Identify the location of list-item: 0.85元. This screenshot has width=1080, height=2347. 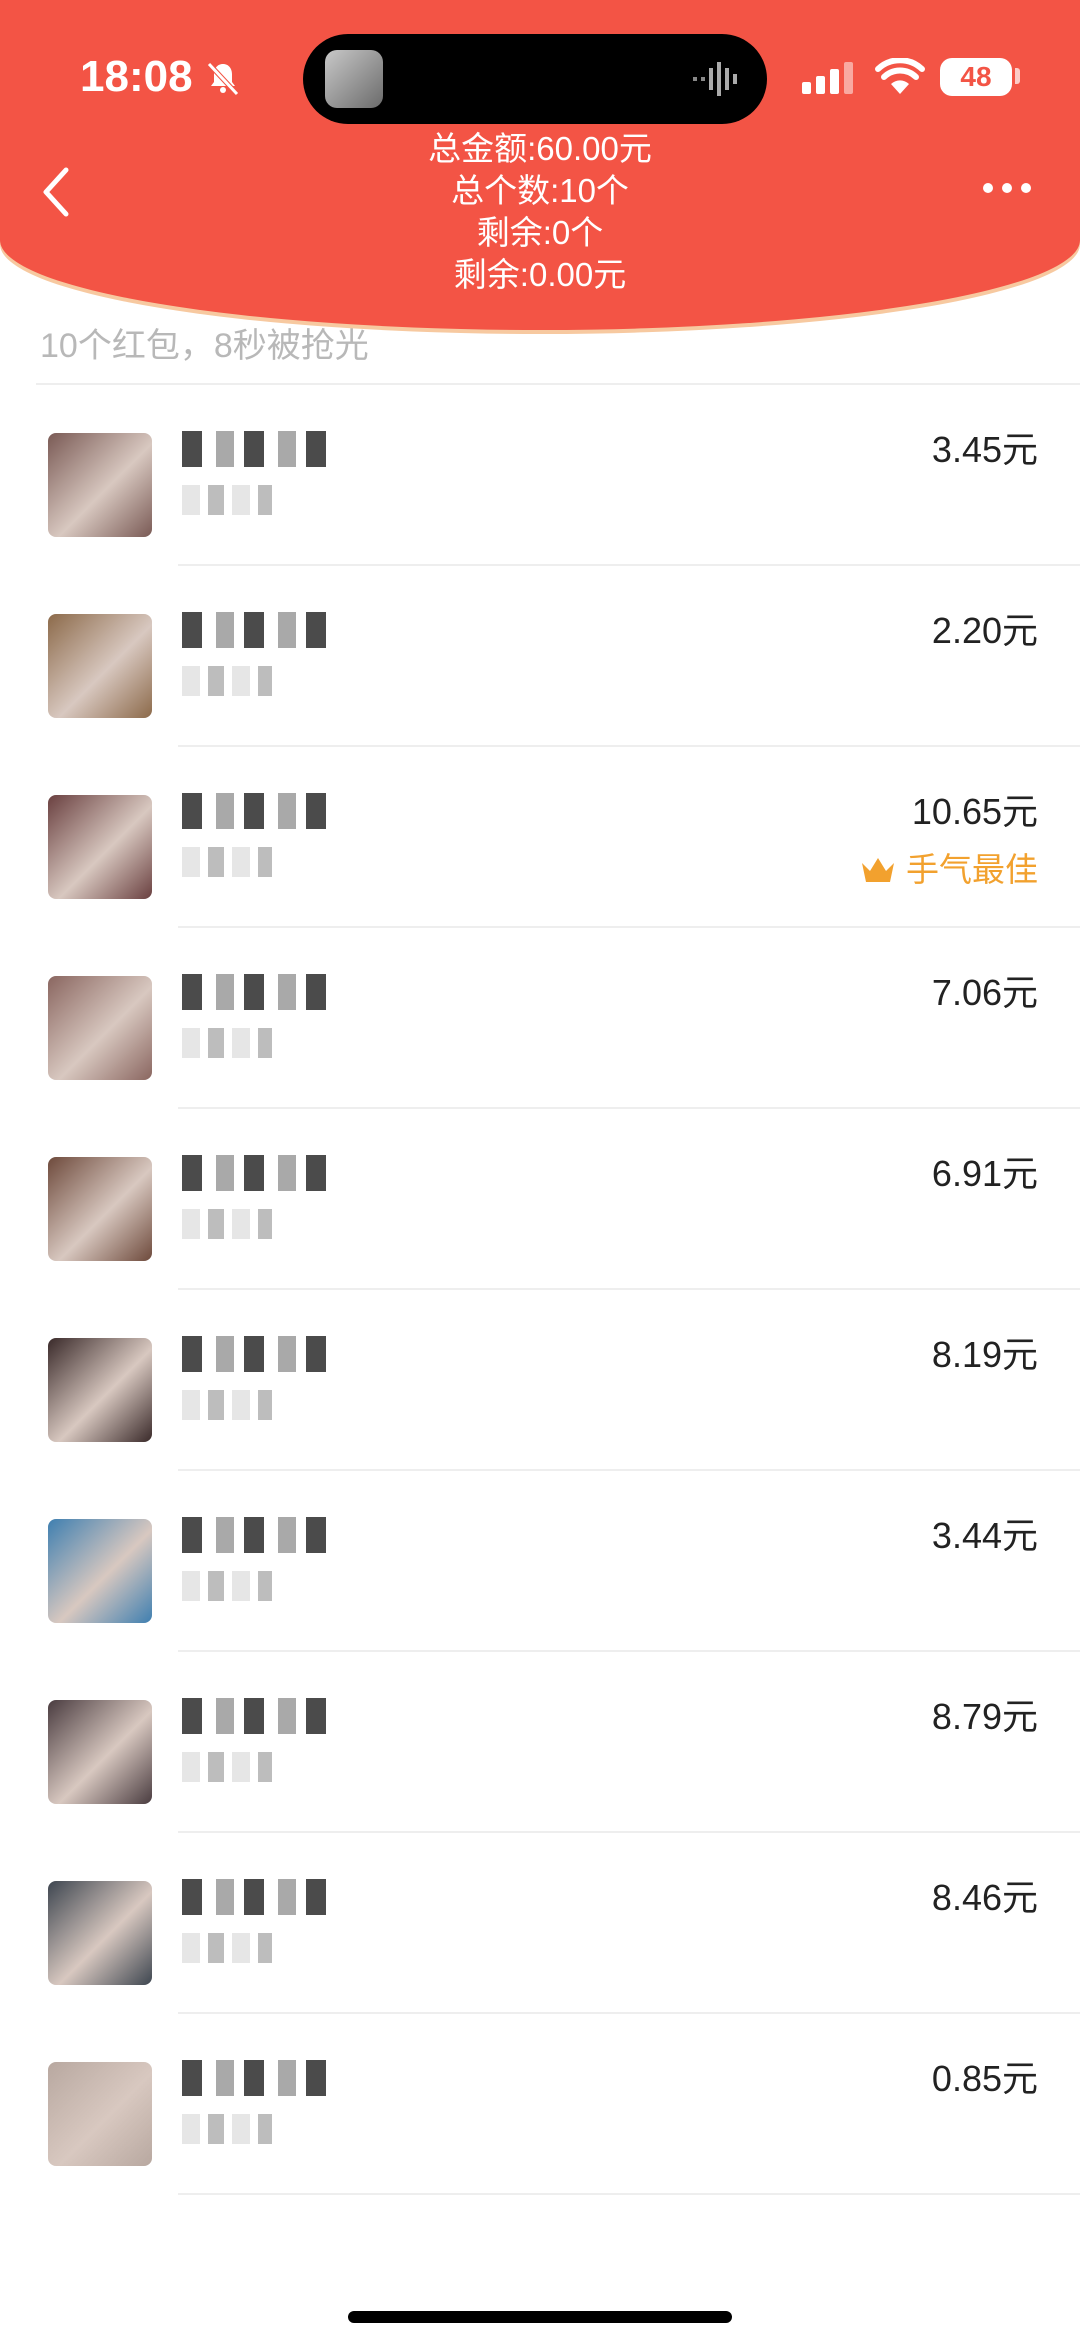
(540, 2104).